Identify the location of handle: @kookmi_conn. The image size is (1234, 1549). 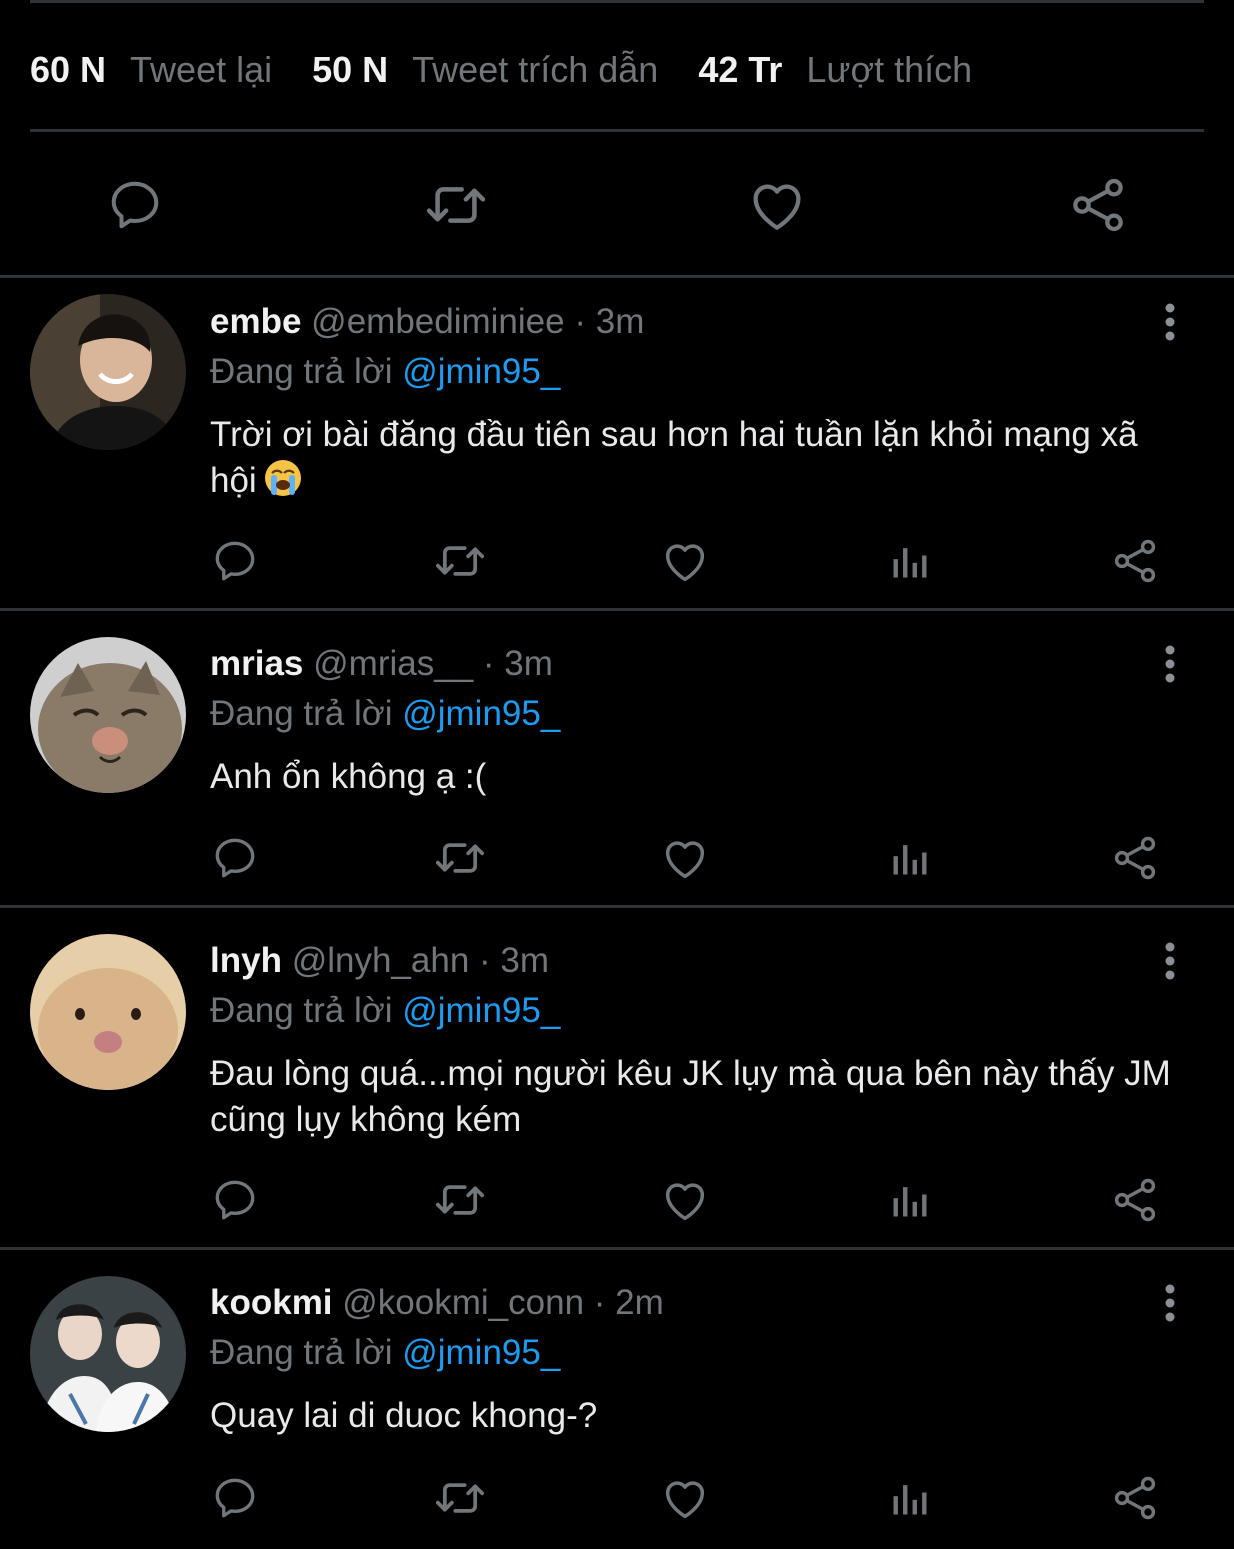
(463, 1302).